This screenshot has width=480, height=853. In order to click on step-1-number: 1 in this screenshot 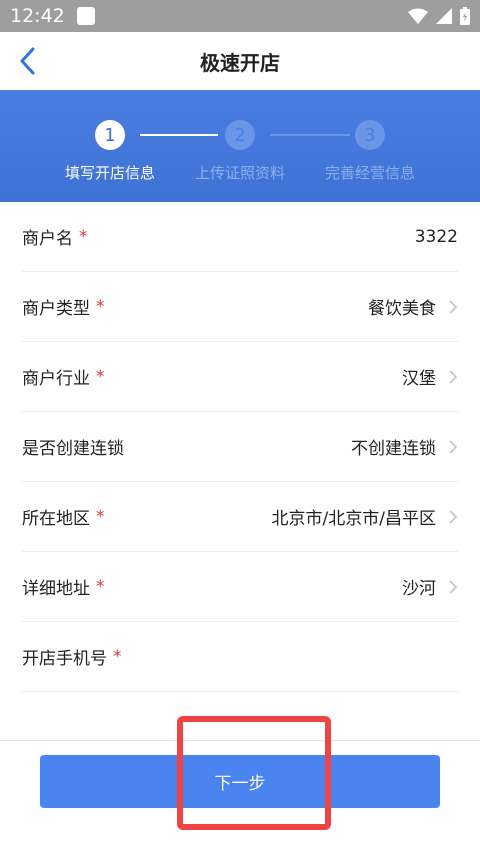, I will do `click(110, 135)`.